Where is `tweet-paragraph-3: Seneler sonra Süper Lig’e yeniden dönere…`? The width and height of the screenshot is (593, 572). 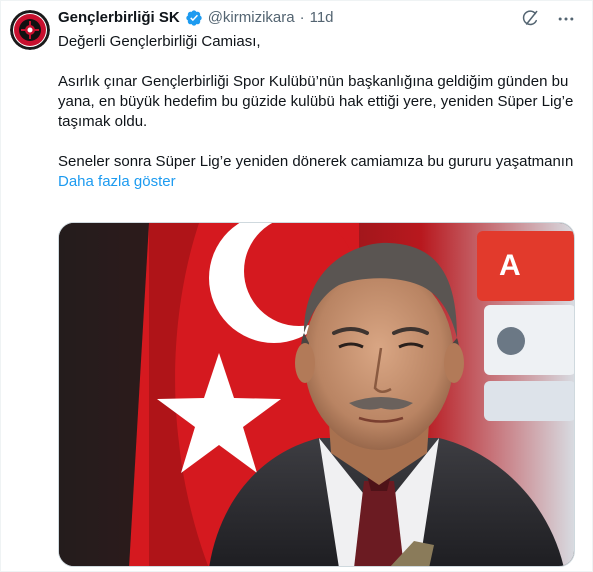
tweet-paragraph-3: Seneler sonra Süper Lig’e yeniden dönere… is located at coordinates (316, 161).